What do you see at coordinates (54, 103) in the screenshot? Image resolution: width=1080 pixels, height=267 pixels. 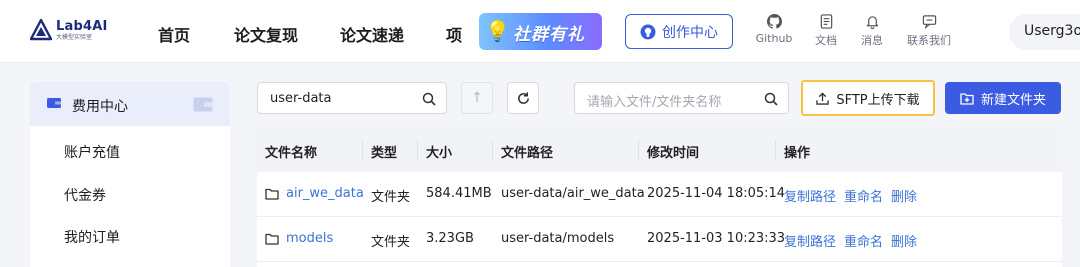 I see `wallet-icon` at bounding box center [54, 103].